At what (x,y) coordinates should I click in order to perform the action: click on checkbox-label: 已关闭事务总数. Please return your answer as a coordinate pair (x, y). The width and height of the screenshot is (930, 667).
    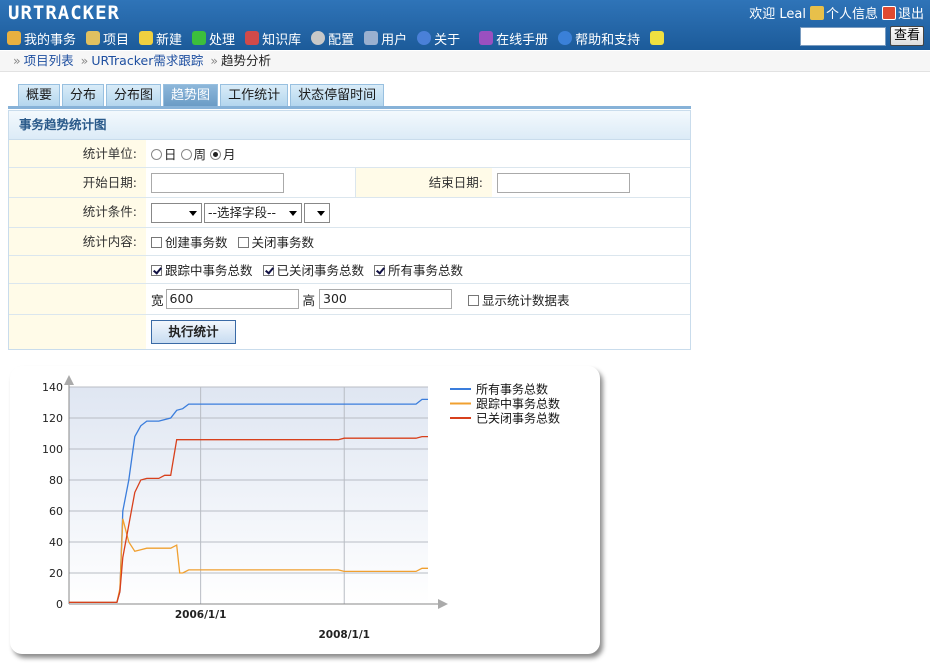
    Looking at the image, I should click on (320, 270).